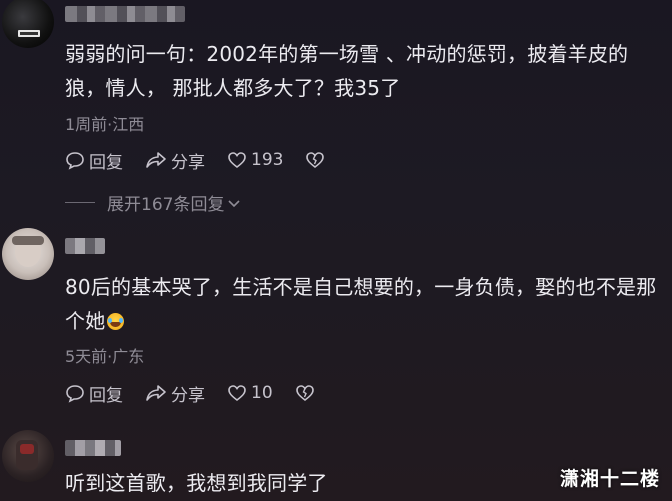 Image resolution: width=672 pixels, height=501 pixels. I want to click on like-button: 193, so click(255, 160).